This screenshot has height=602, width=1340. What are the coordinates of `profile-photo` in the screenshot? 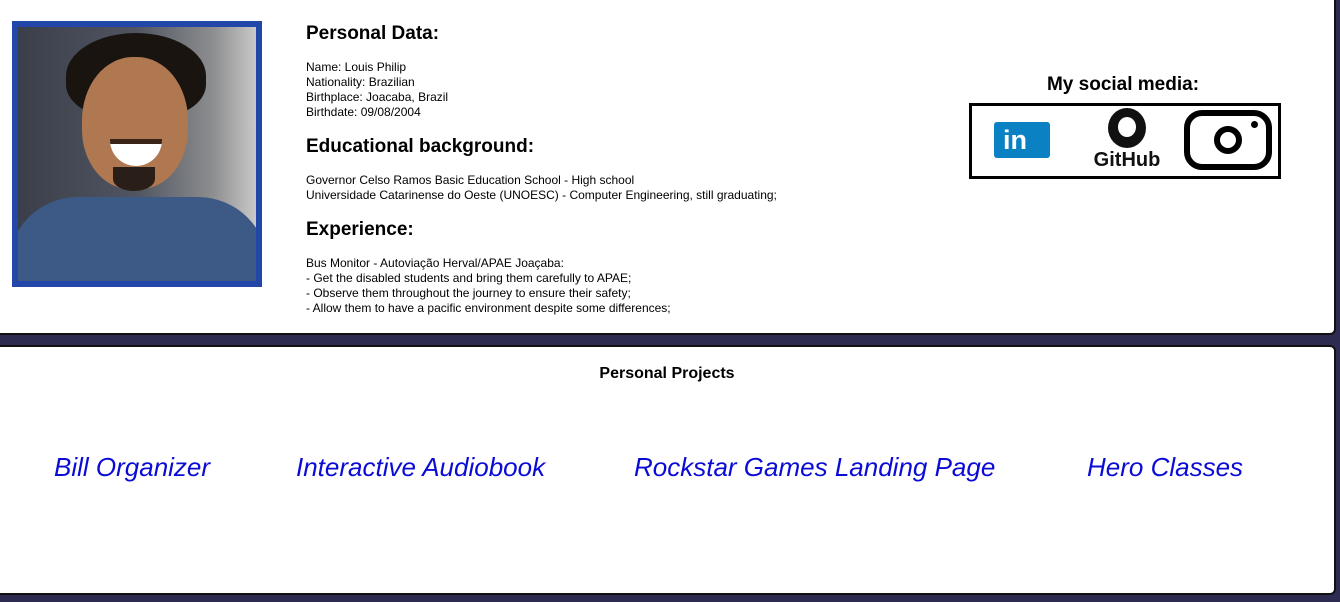 It's located at (137, 154).